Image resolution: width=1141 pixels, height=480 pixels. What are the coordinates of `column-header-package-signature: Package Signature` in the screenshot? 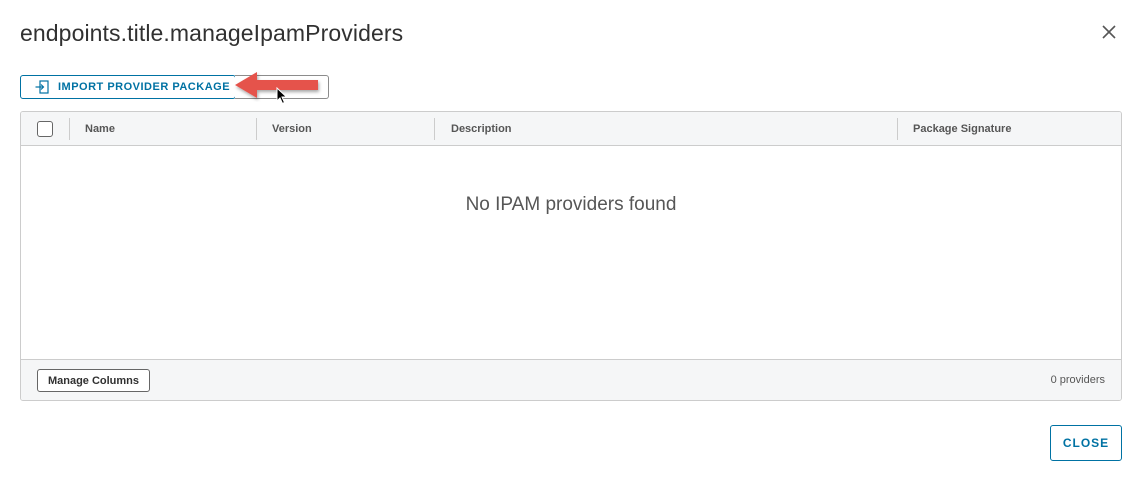 It's located at (962, 129).